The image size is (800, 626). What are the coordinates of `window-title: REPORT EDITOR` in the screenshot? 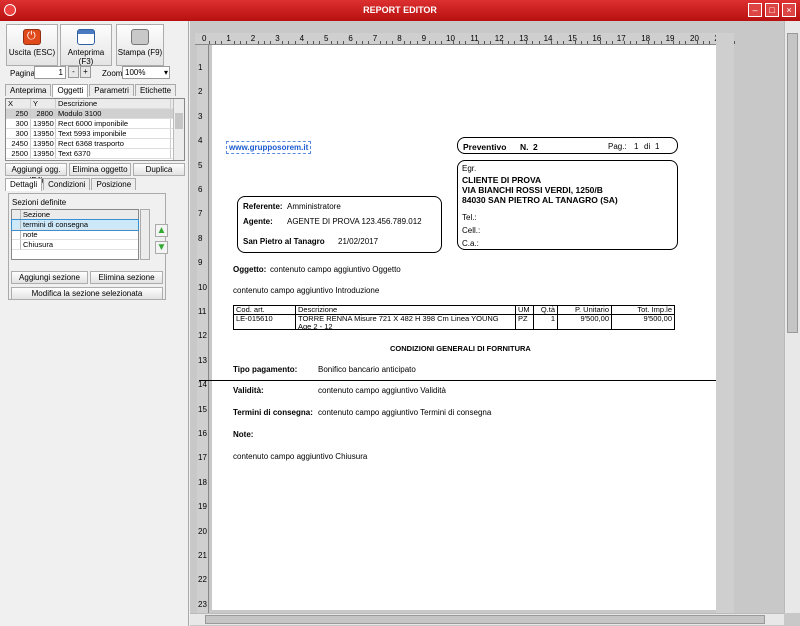 It's located at (400, 10).